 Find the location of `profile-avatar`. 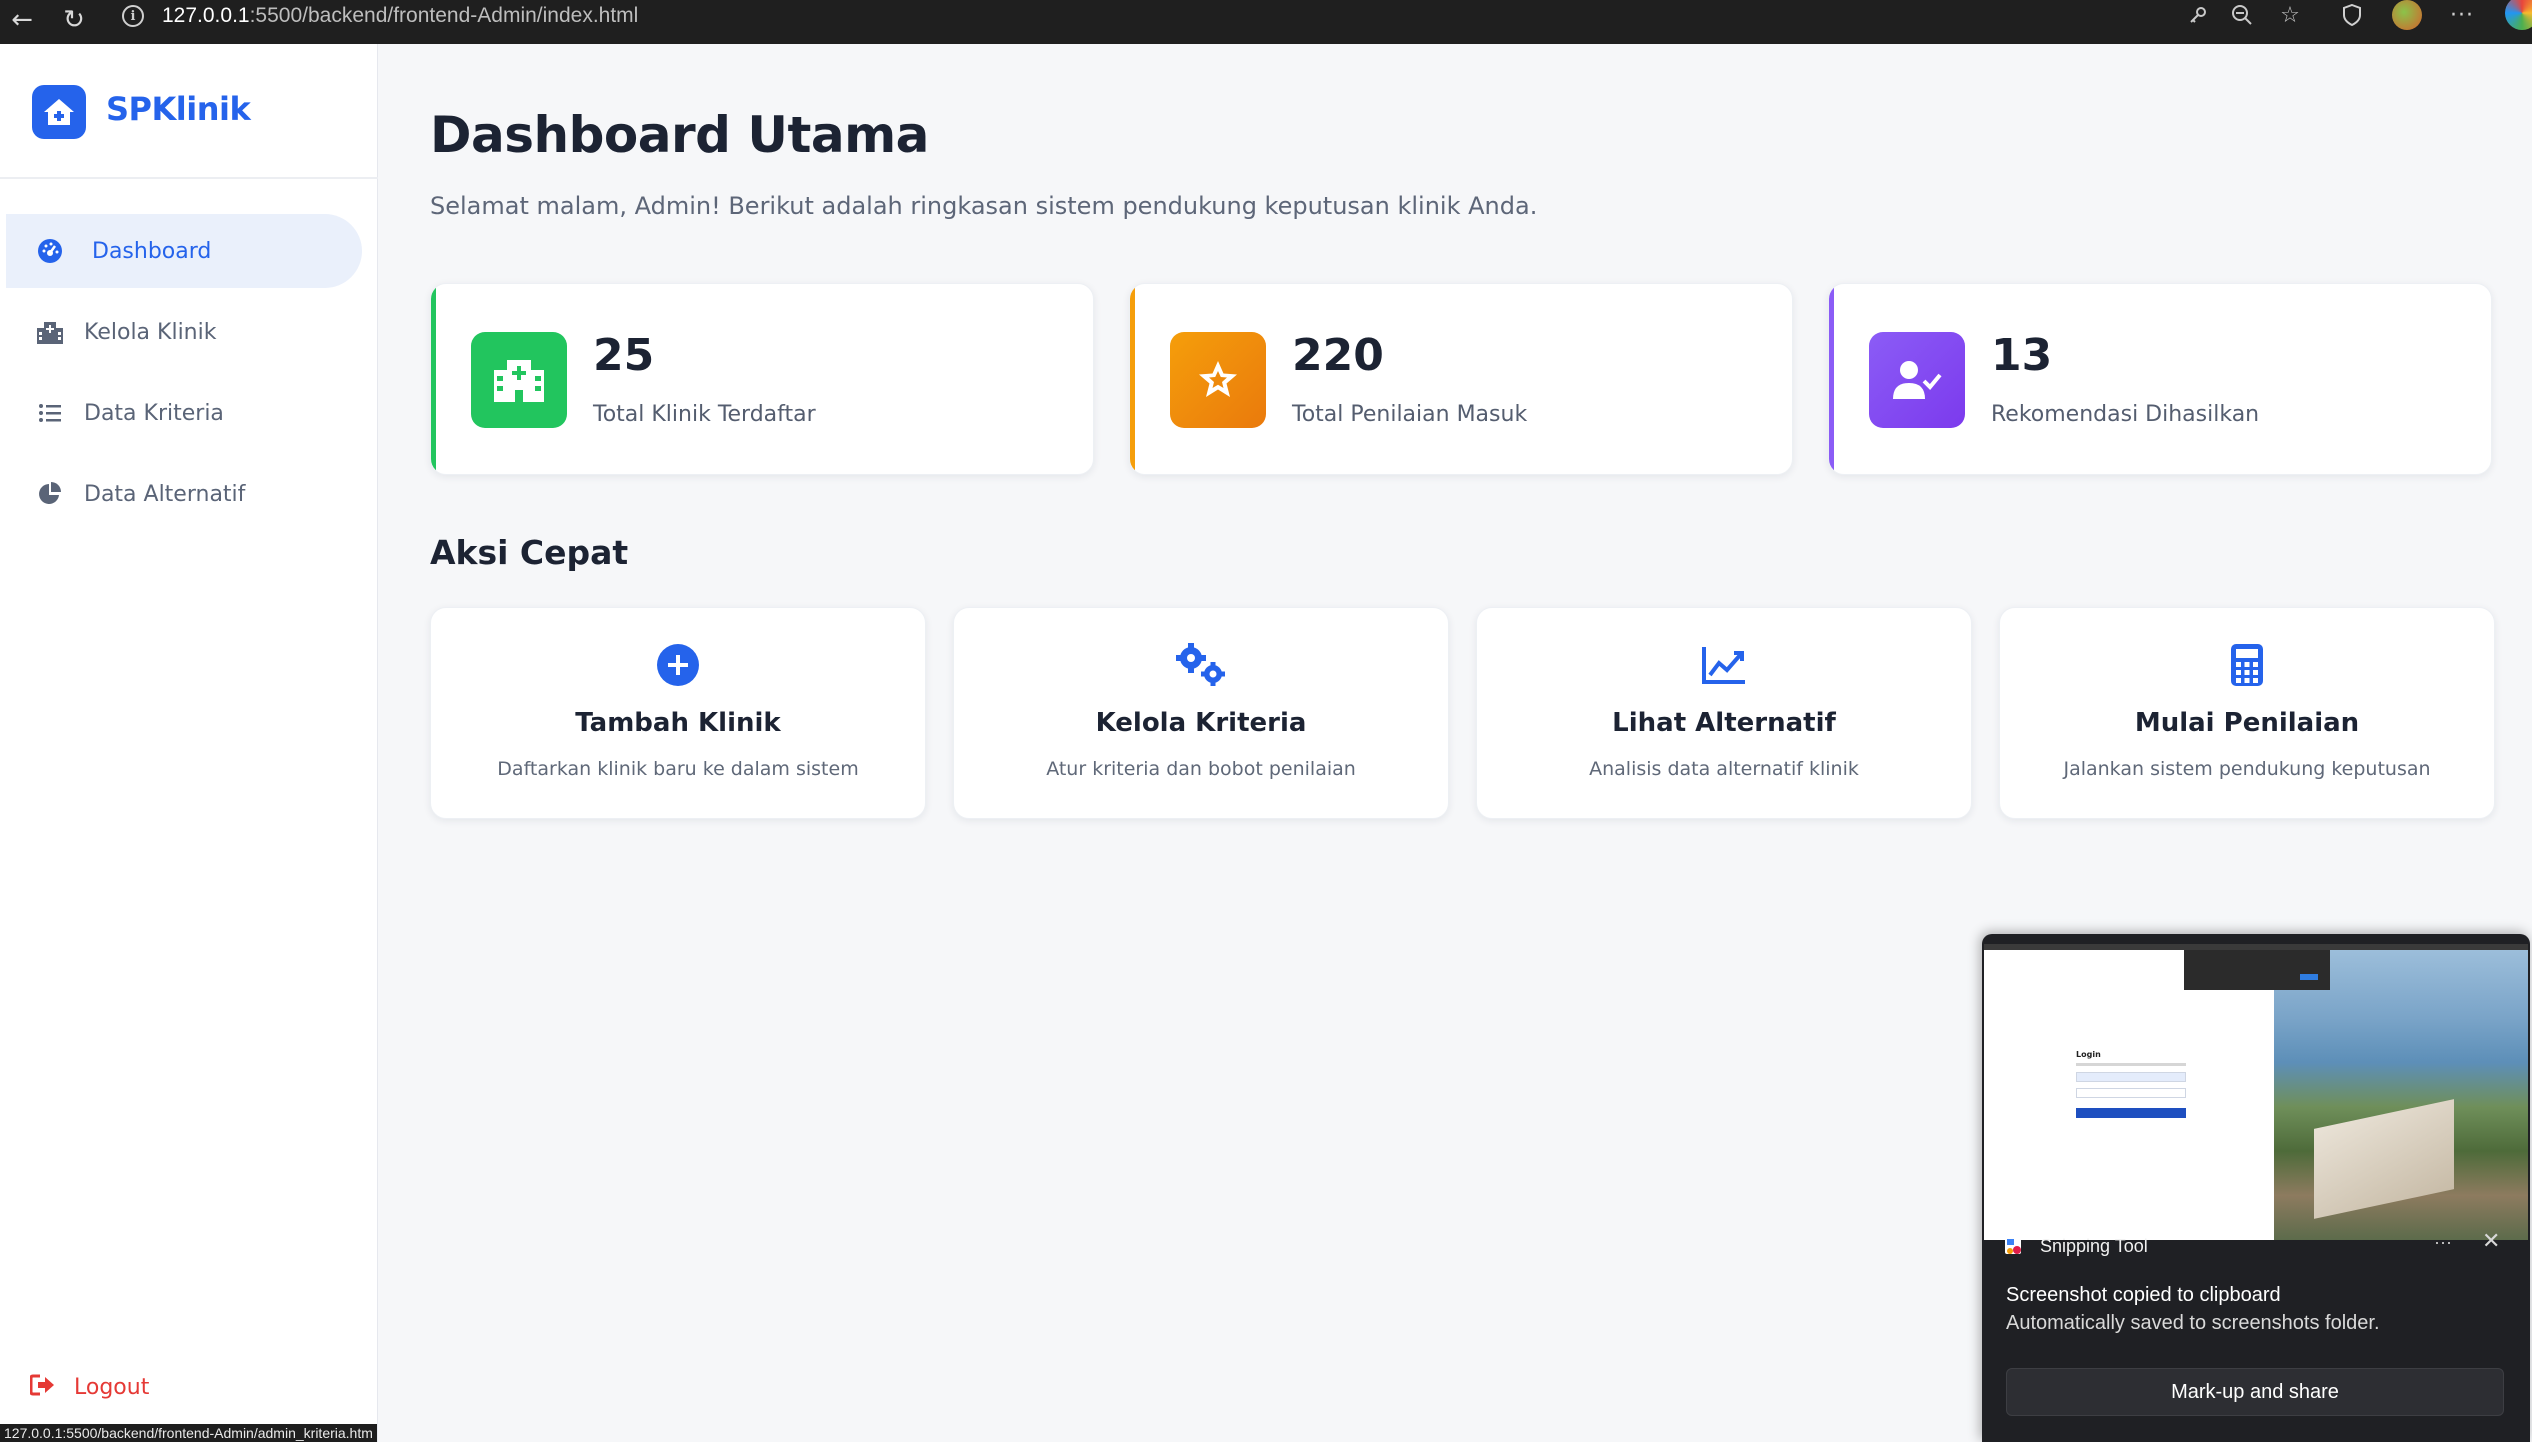

profile-avatar is located at coordinates (2407, 15).